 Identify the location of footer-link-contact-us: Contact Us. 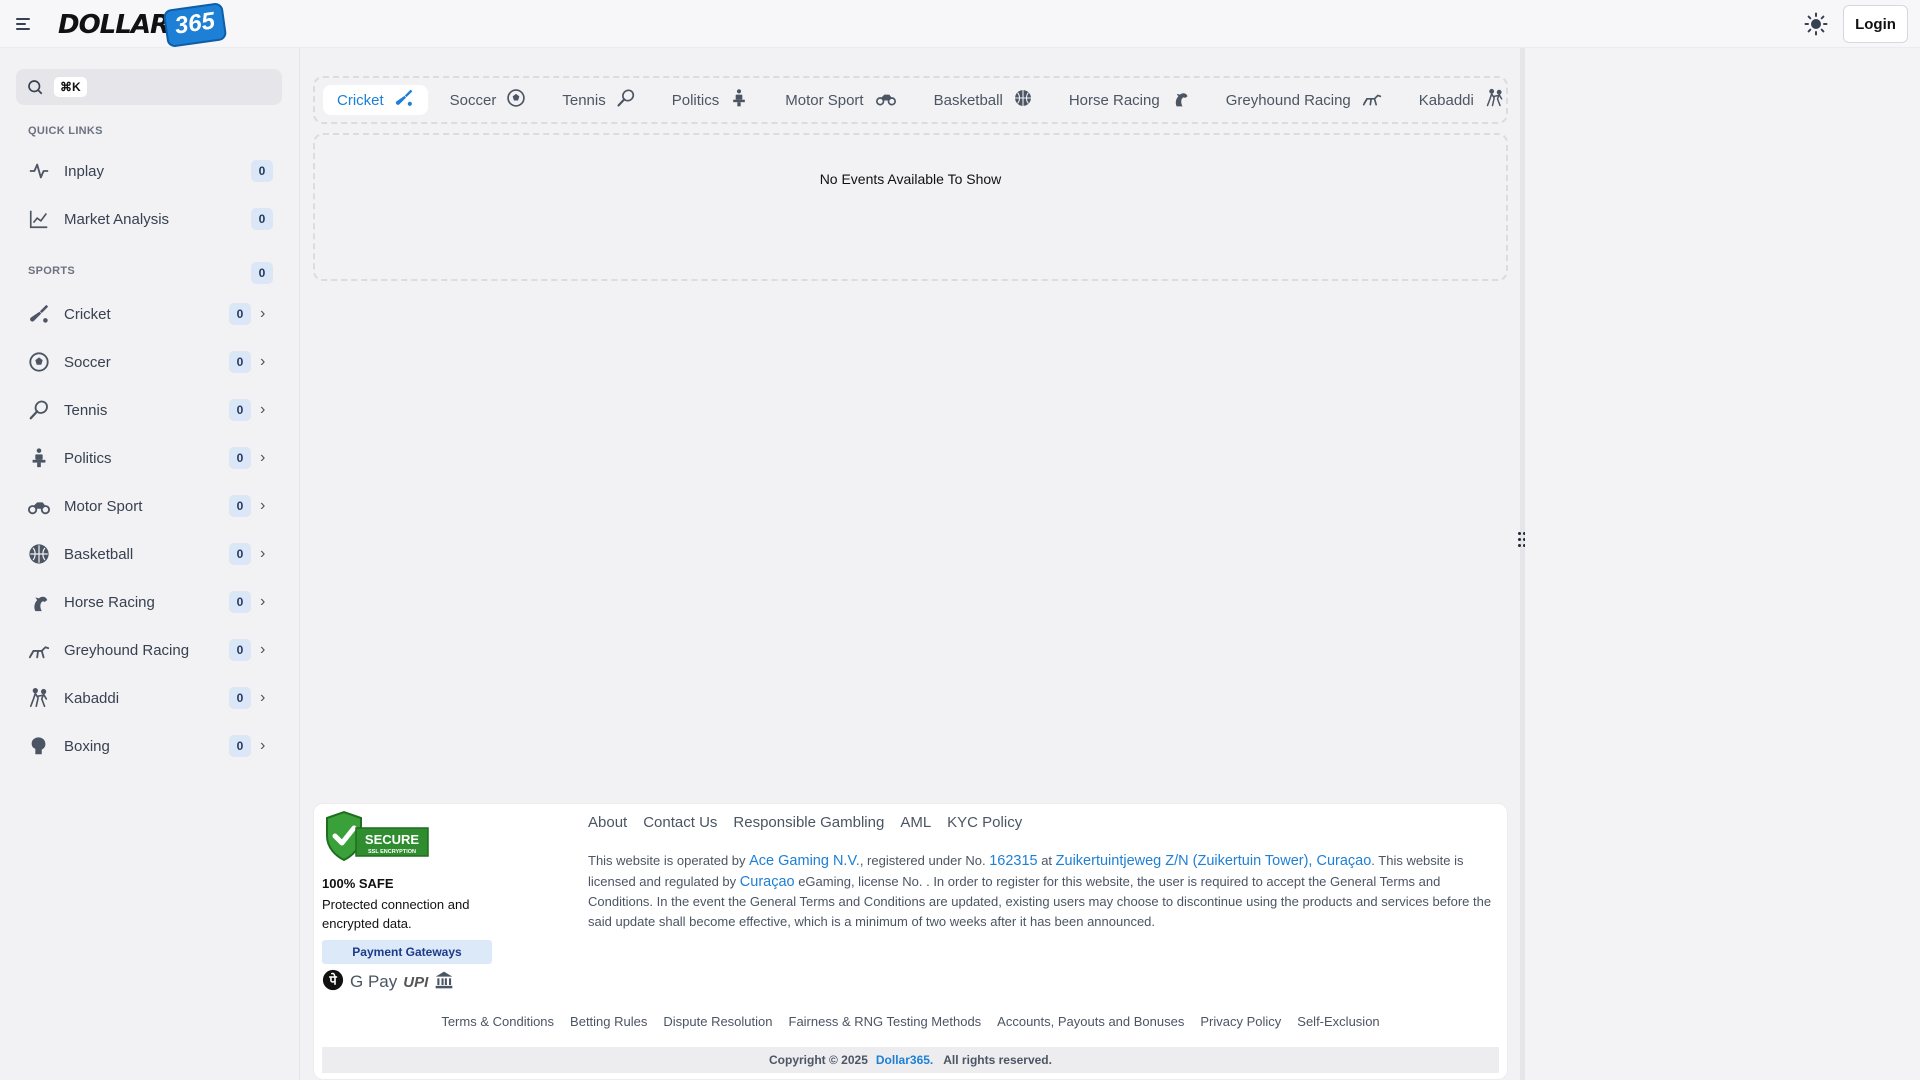
(680, 822).